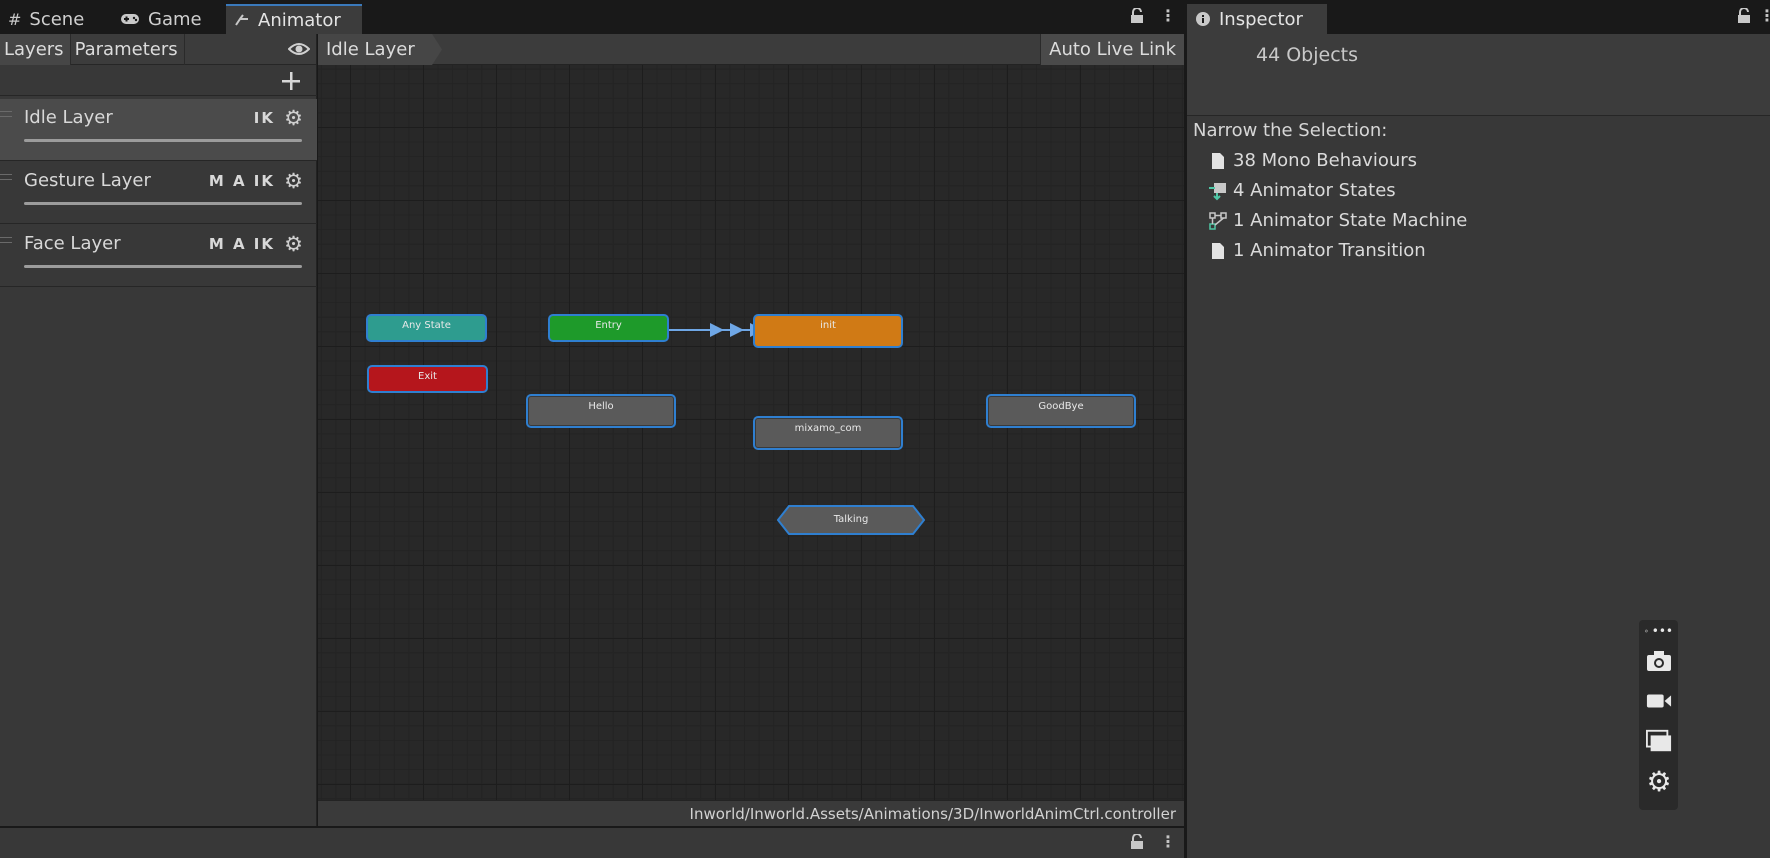 The height and width of the screenshot is (858, 1770). I want to click on inspector-tabbar: Inspector ⋮, so click(1478, 17).